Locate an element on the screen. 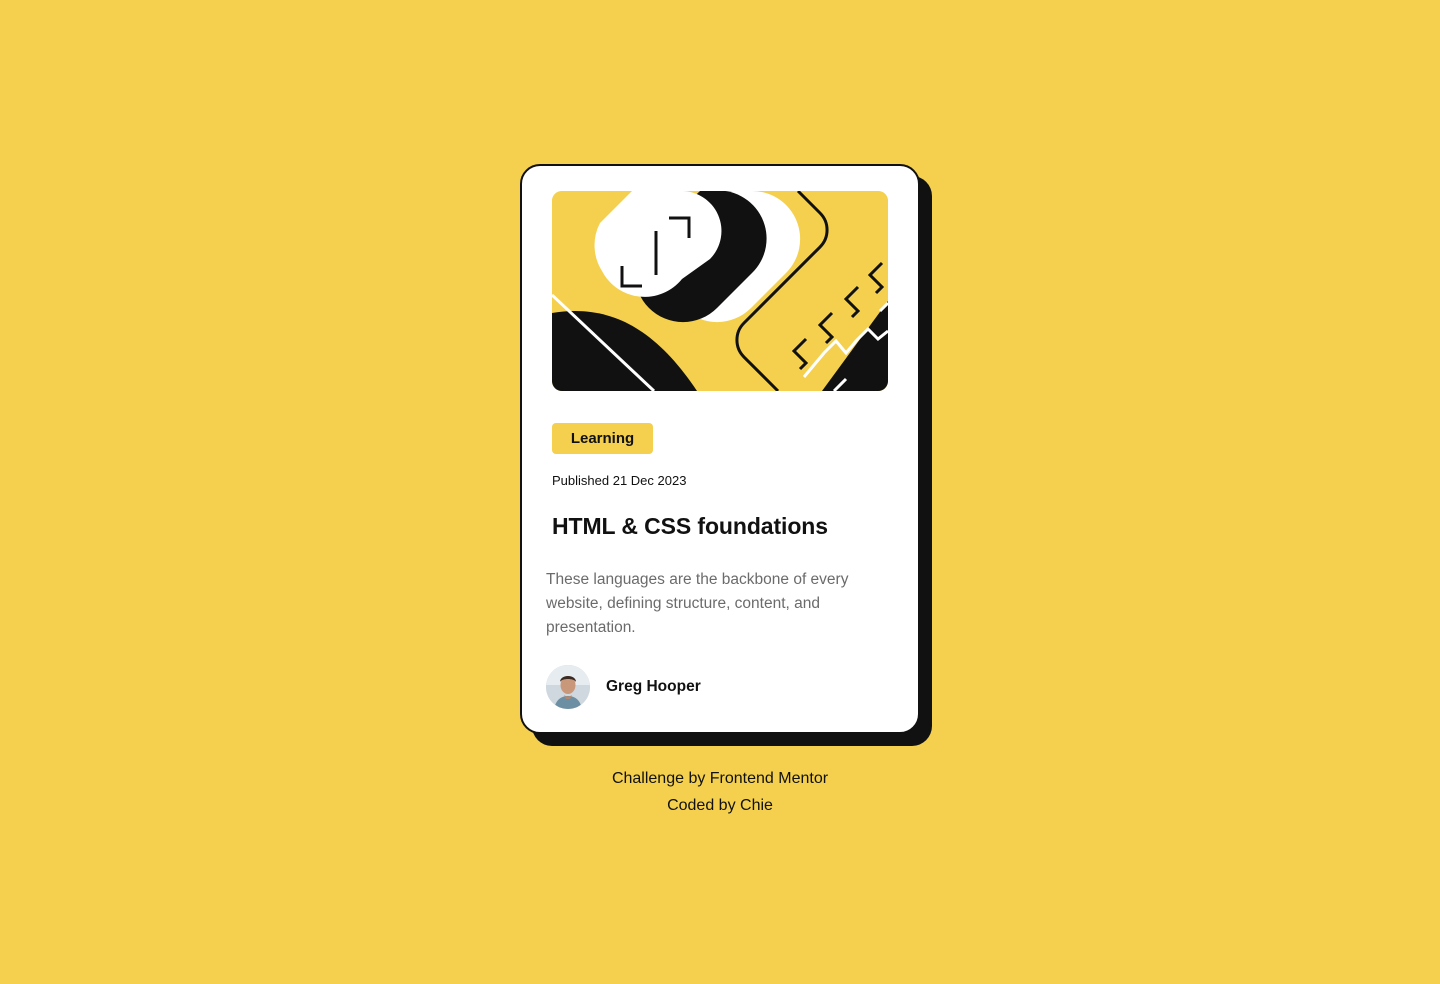 Image resolution: width=1440 pixels, height=984 pixels. card-title: HTML & CSS foundations is located at coordinates (690, 526).